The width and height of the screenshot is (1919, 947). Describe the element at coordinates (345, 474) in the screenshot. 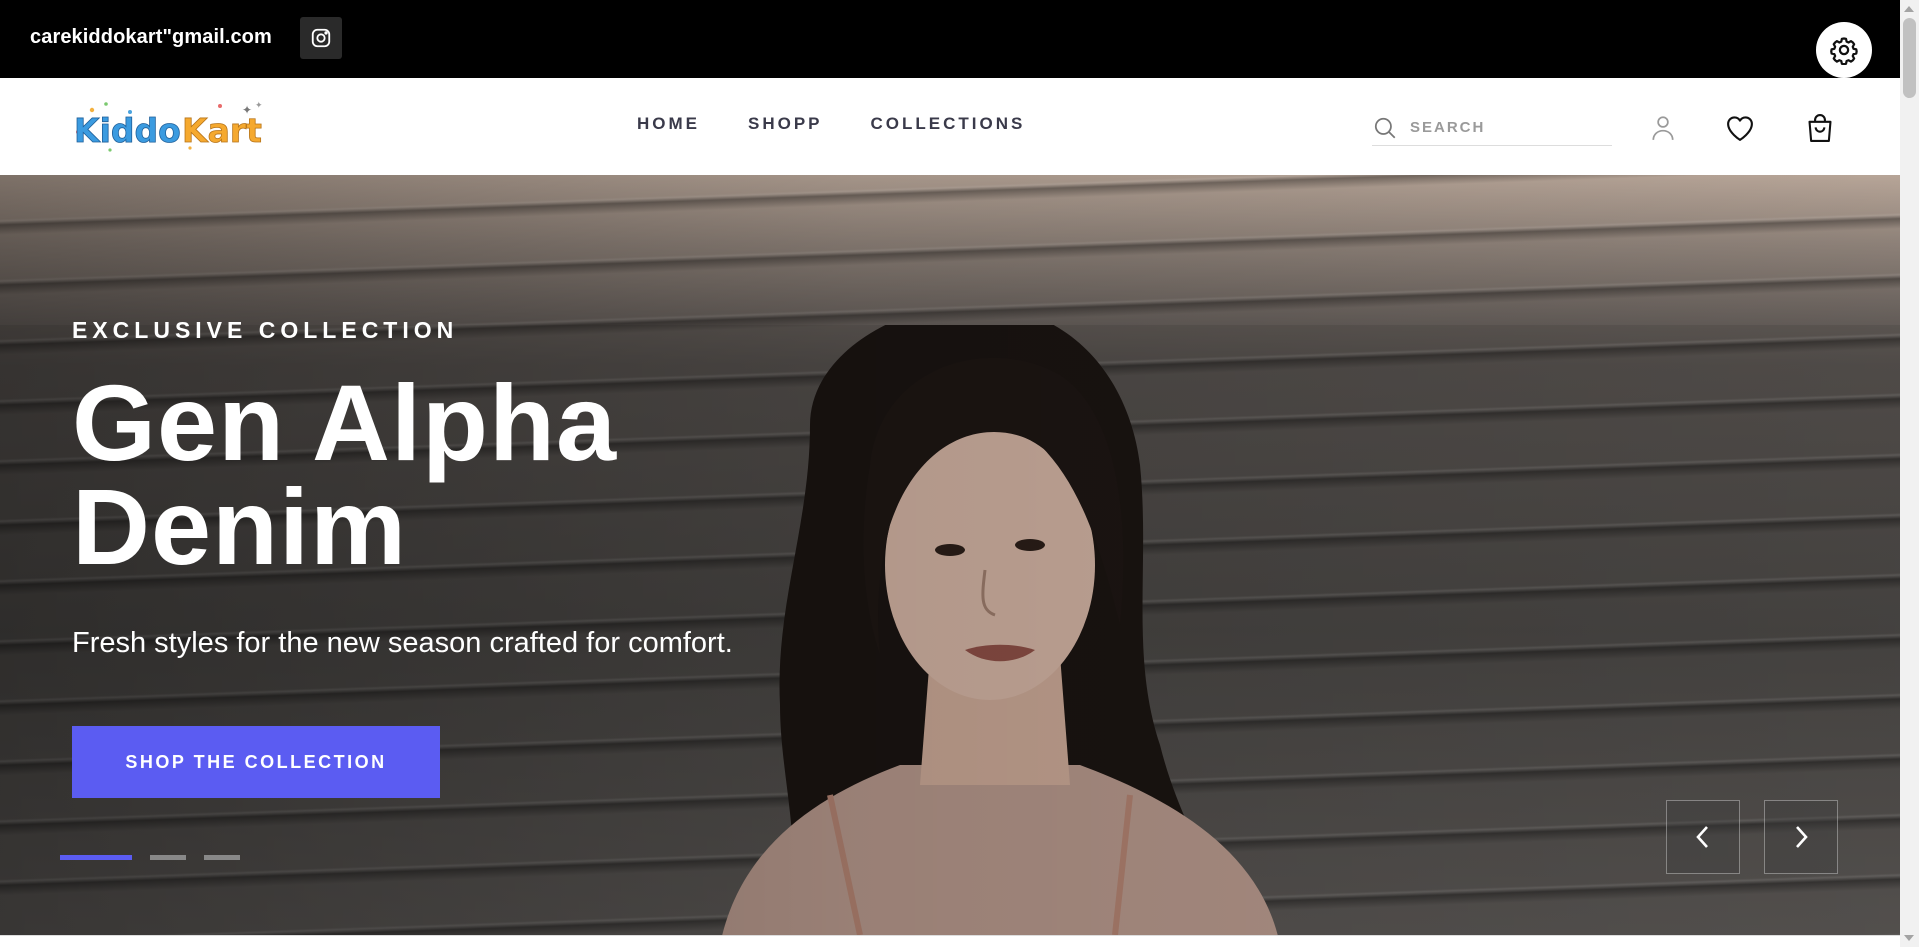

I see `hero-headline: Gen Alpha Denim` at that location.